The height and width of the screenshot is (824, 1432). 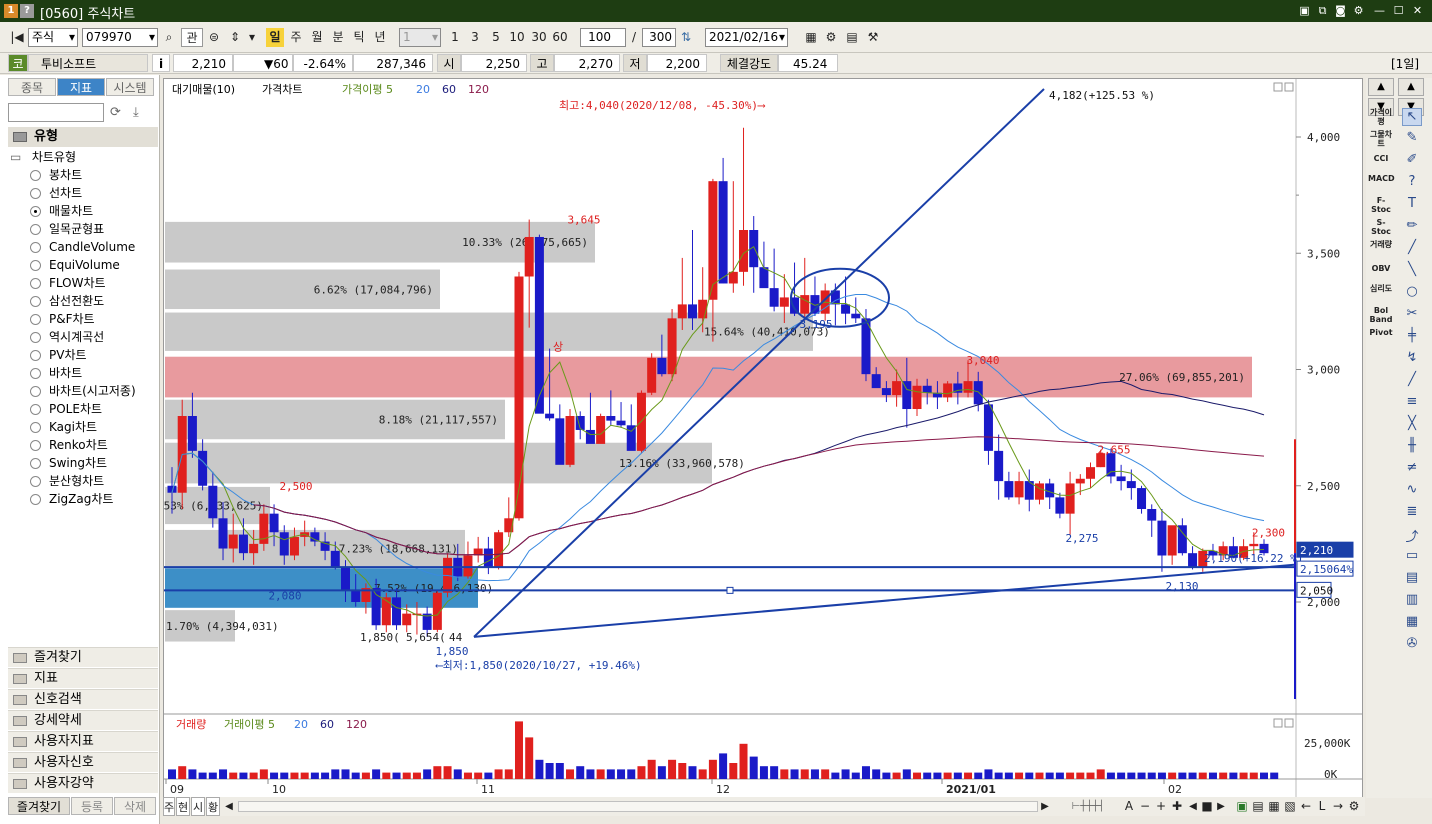 I want to click on more-icon: ▾, so click(x=252, y=37).